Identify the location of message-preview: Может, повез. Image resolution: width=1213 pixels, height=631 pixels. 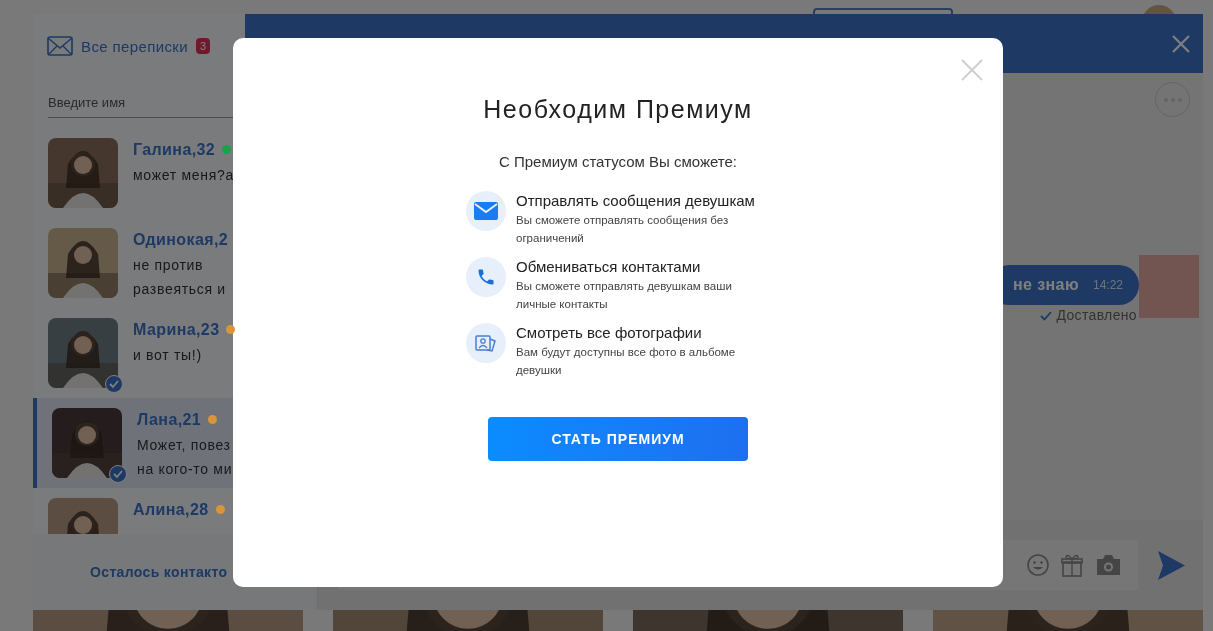
(184, 445).